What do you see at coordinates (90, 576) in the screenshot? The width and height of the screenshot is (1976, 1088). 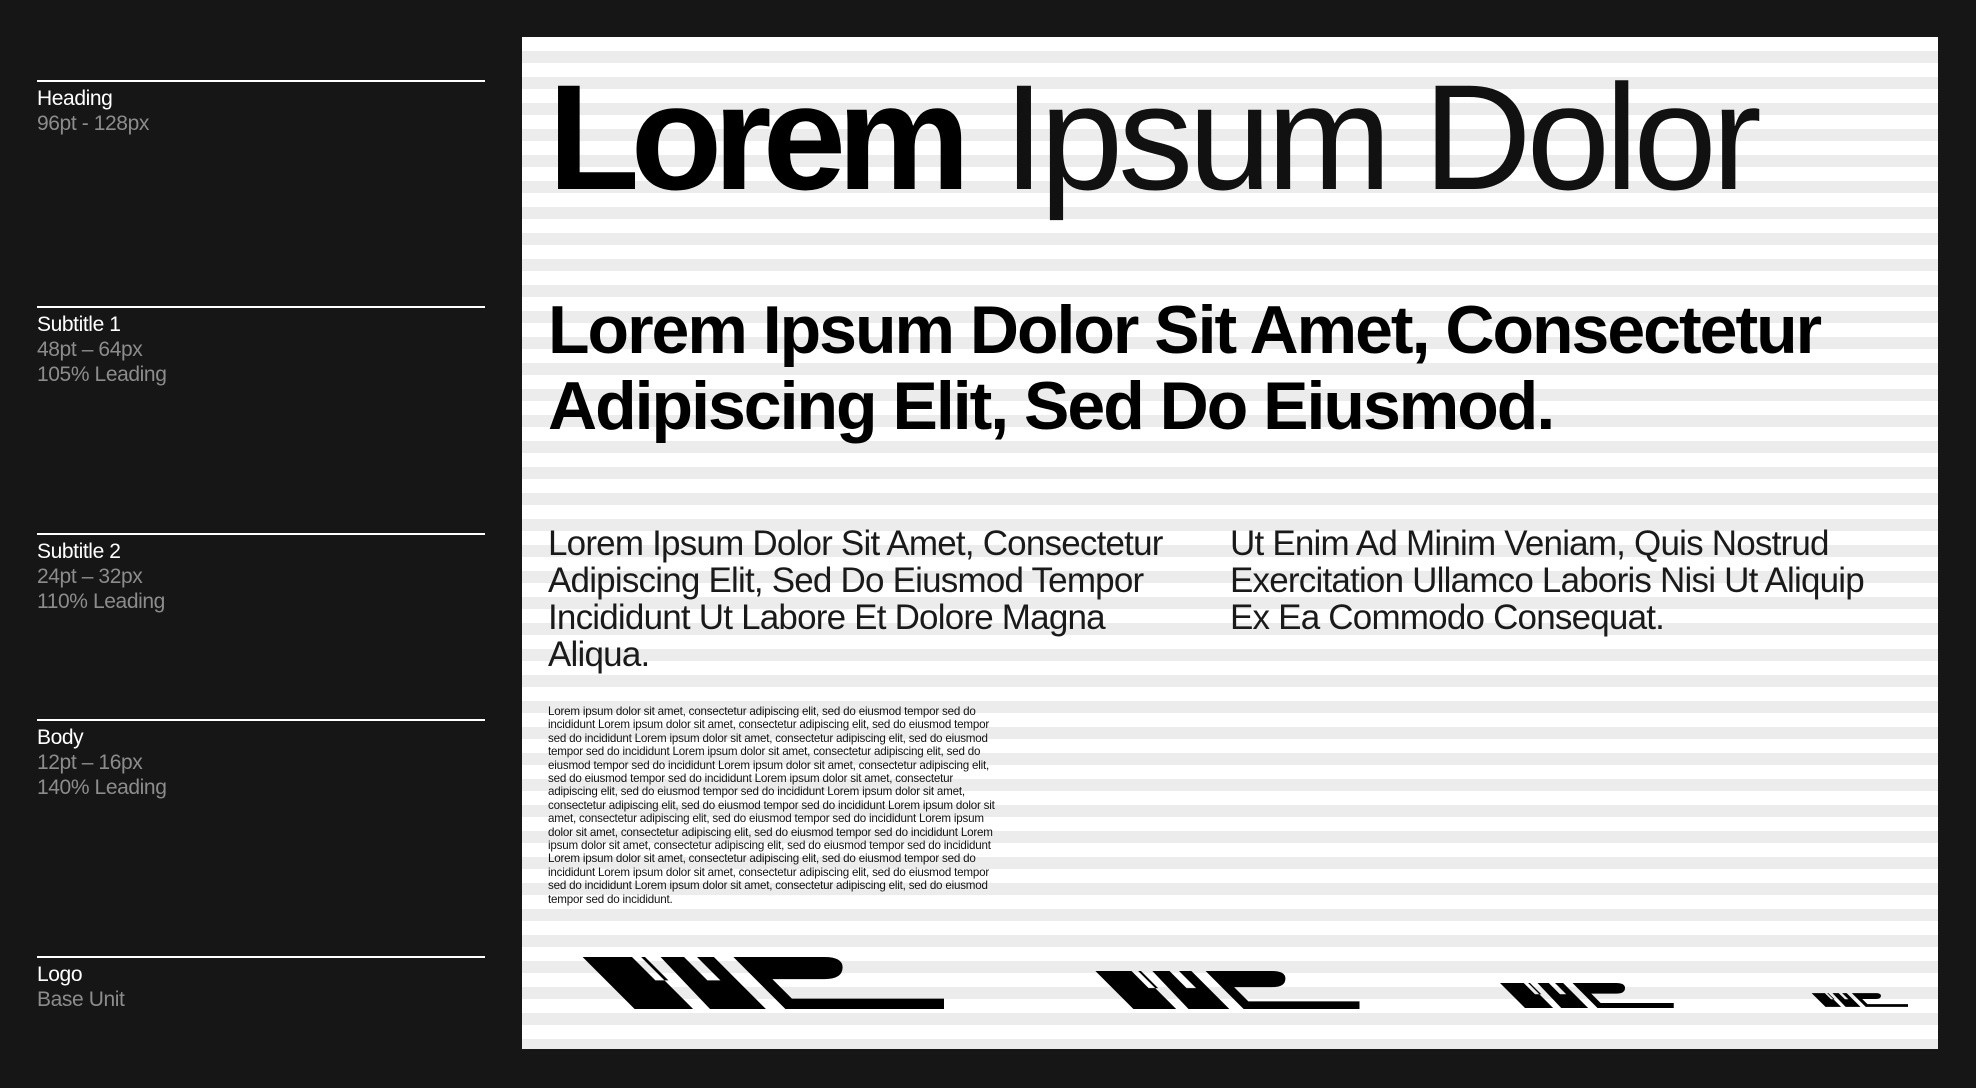 I see `spec-subtitle-2-size: 24pt – 32px` at bounding box center [90, 576].